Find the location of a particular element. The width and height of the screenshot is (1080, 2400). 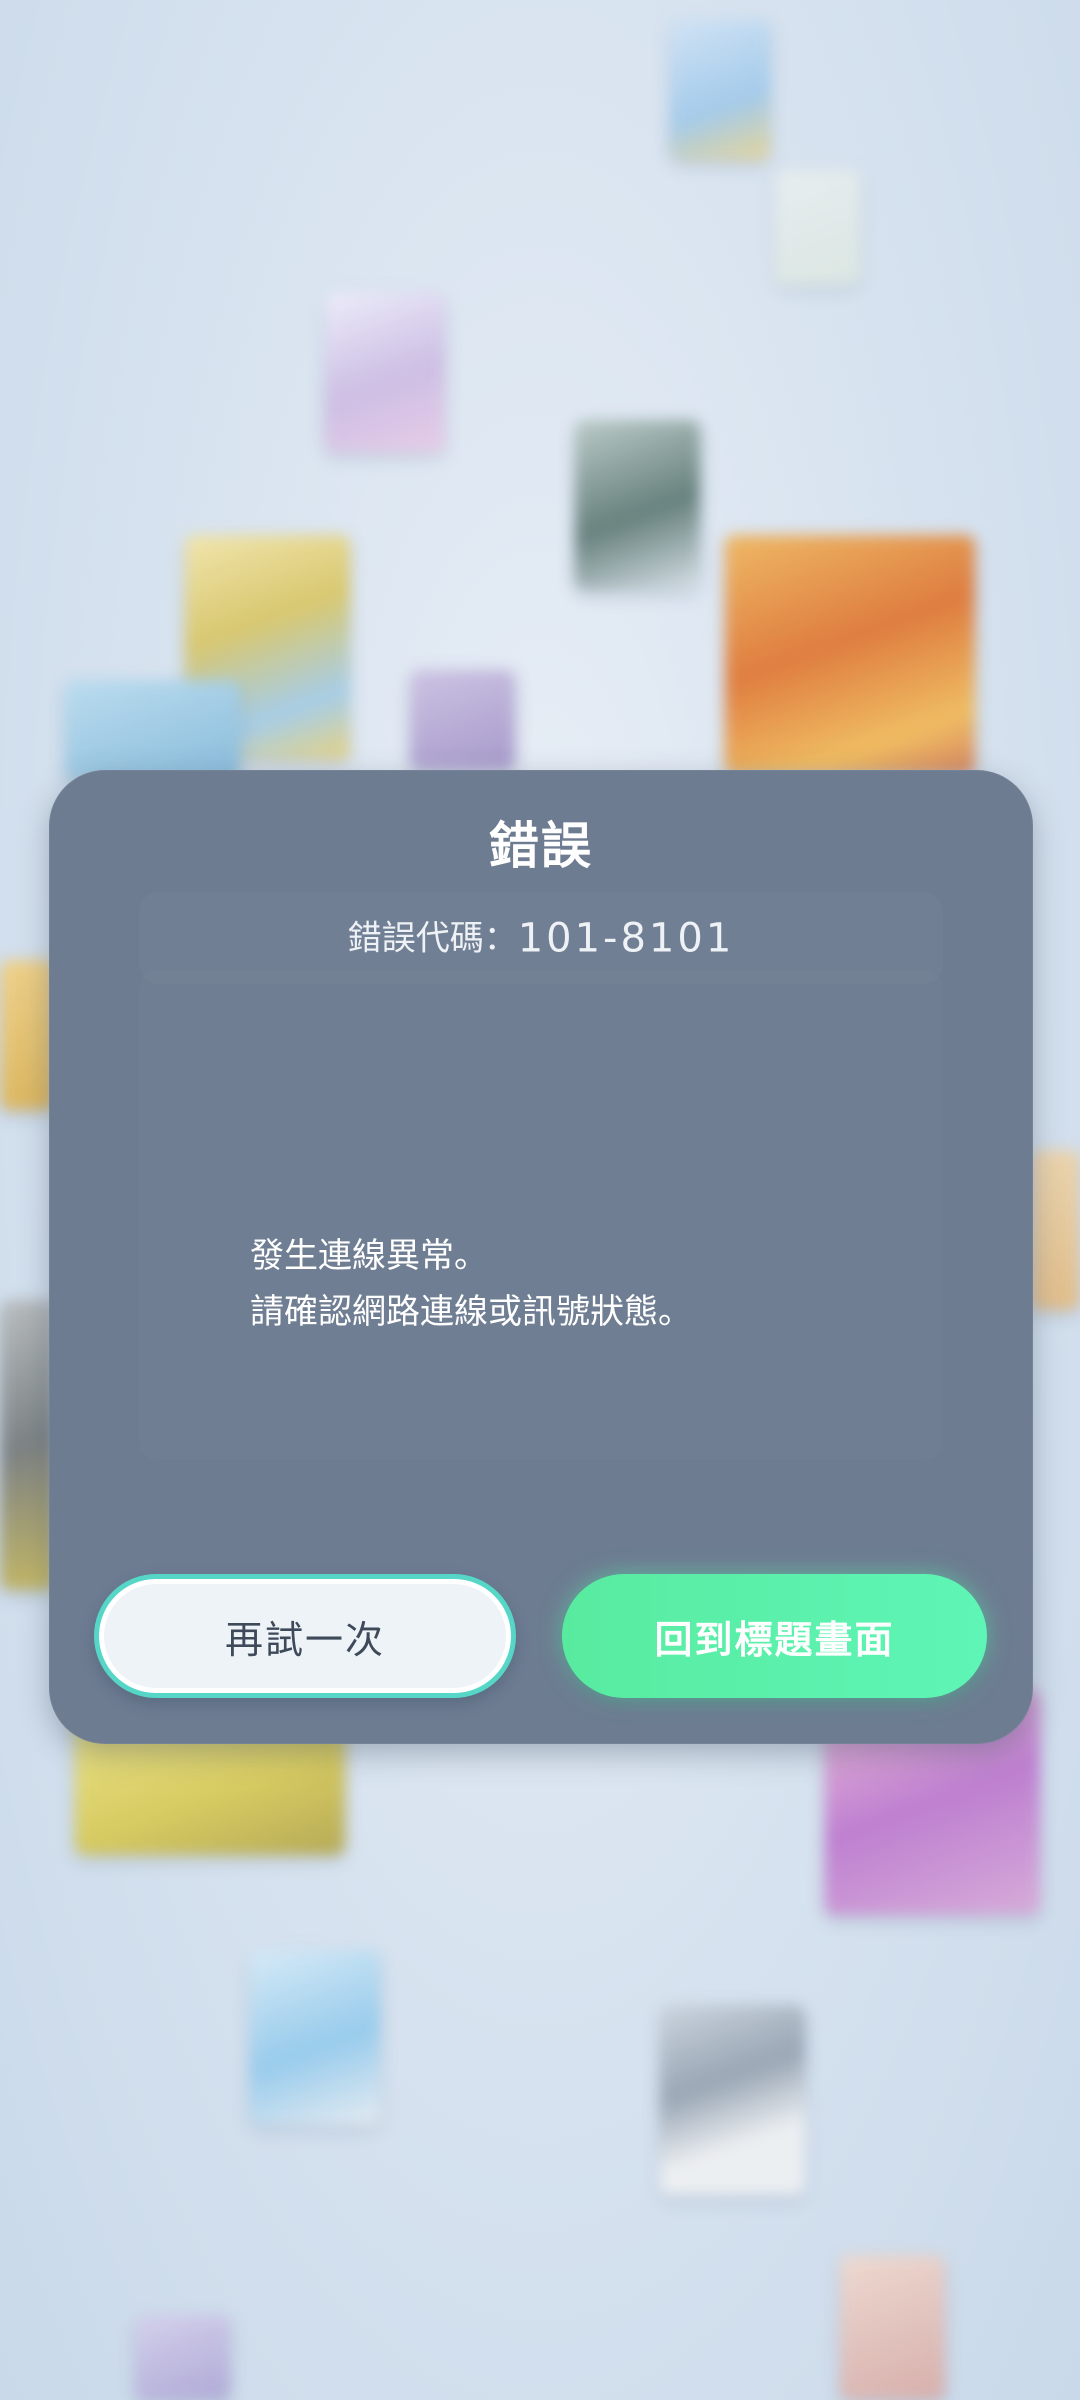

error-message-line: 請確認網路連線或訊號狀態。 is located at coordinates (471, 1312).